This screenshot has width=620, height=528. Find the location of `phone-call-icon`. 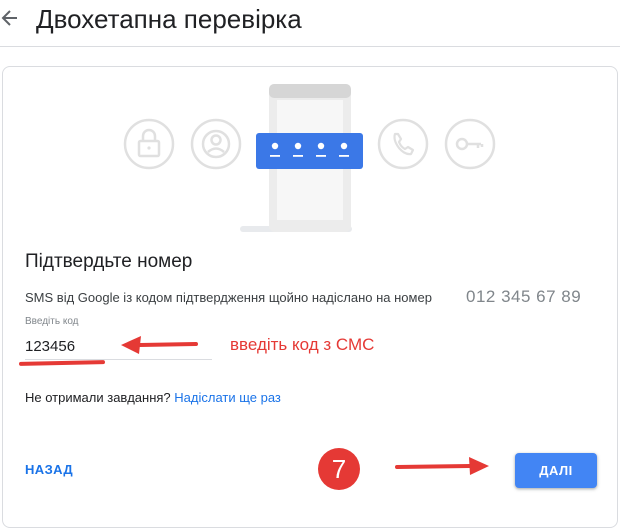

phone-call-icon is located at coordinates (403, 144).